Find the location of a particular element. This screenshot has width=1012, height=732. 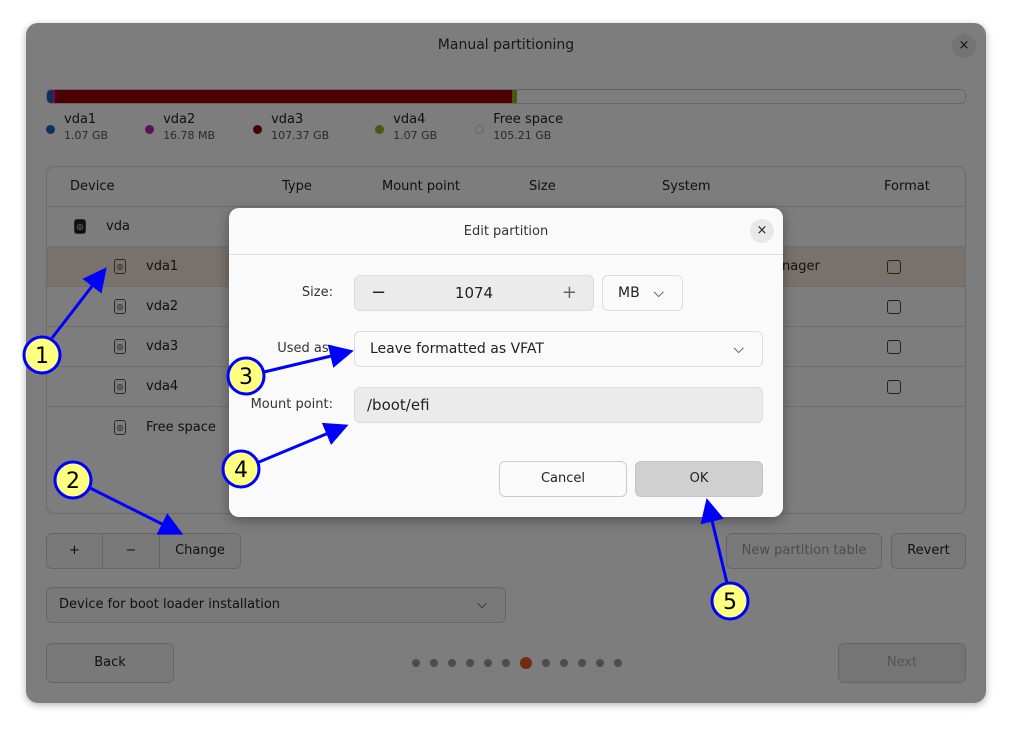

svg-text: 5 is located at coordinates (730, 602).